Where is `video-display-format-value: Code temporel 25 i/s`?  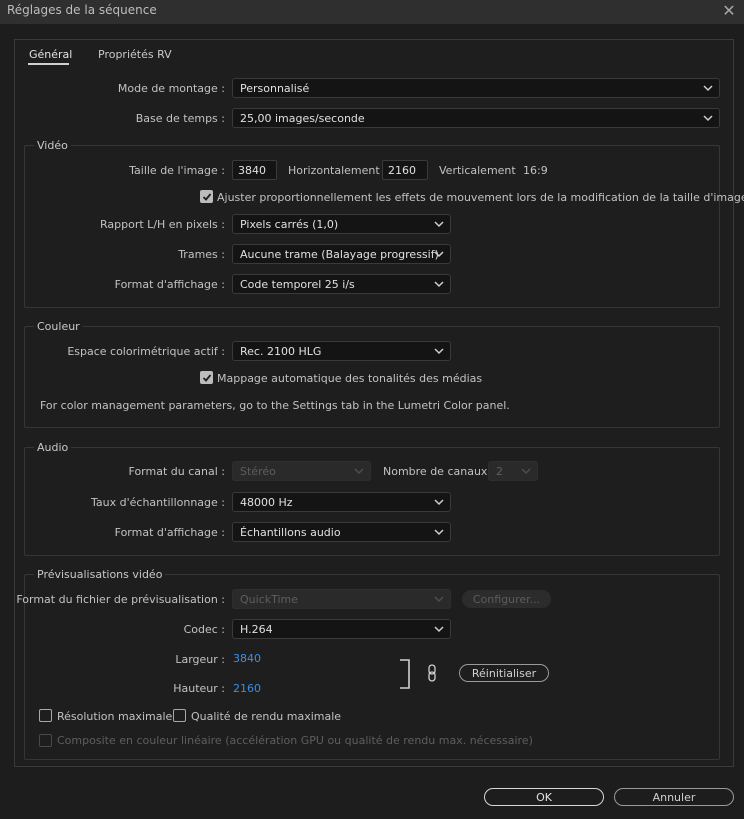 video-display-format-value: Code temporel 25 i/s is located at coordinates (297, 284).